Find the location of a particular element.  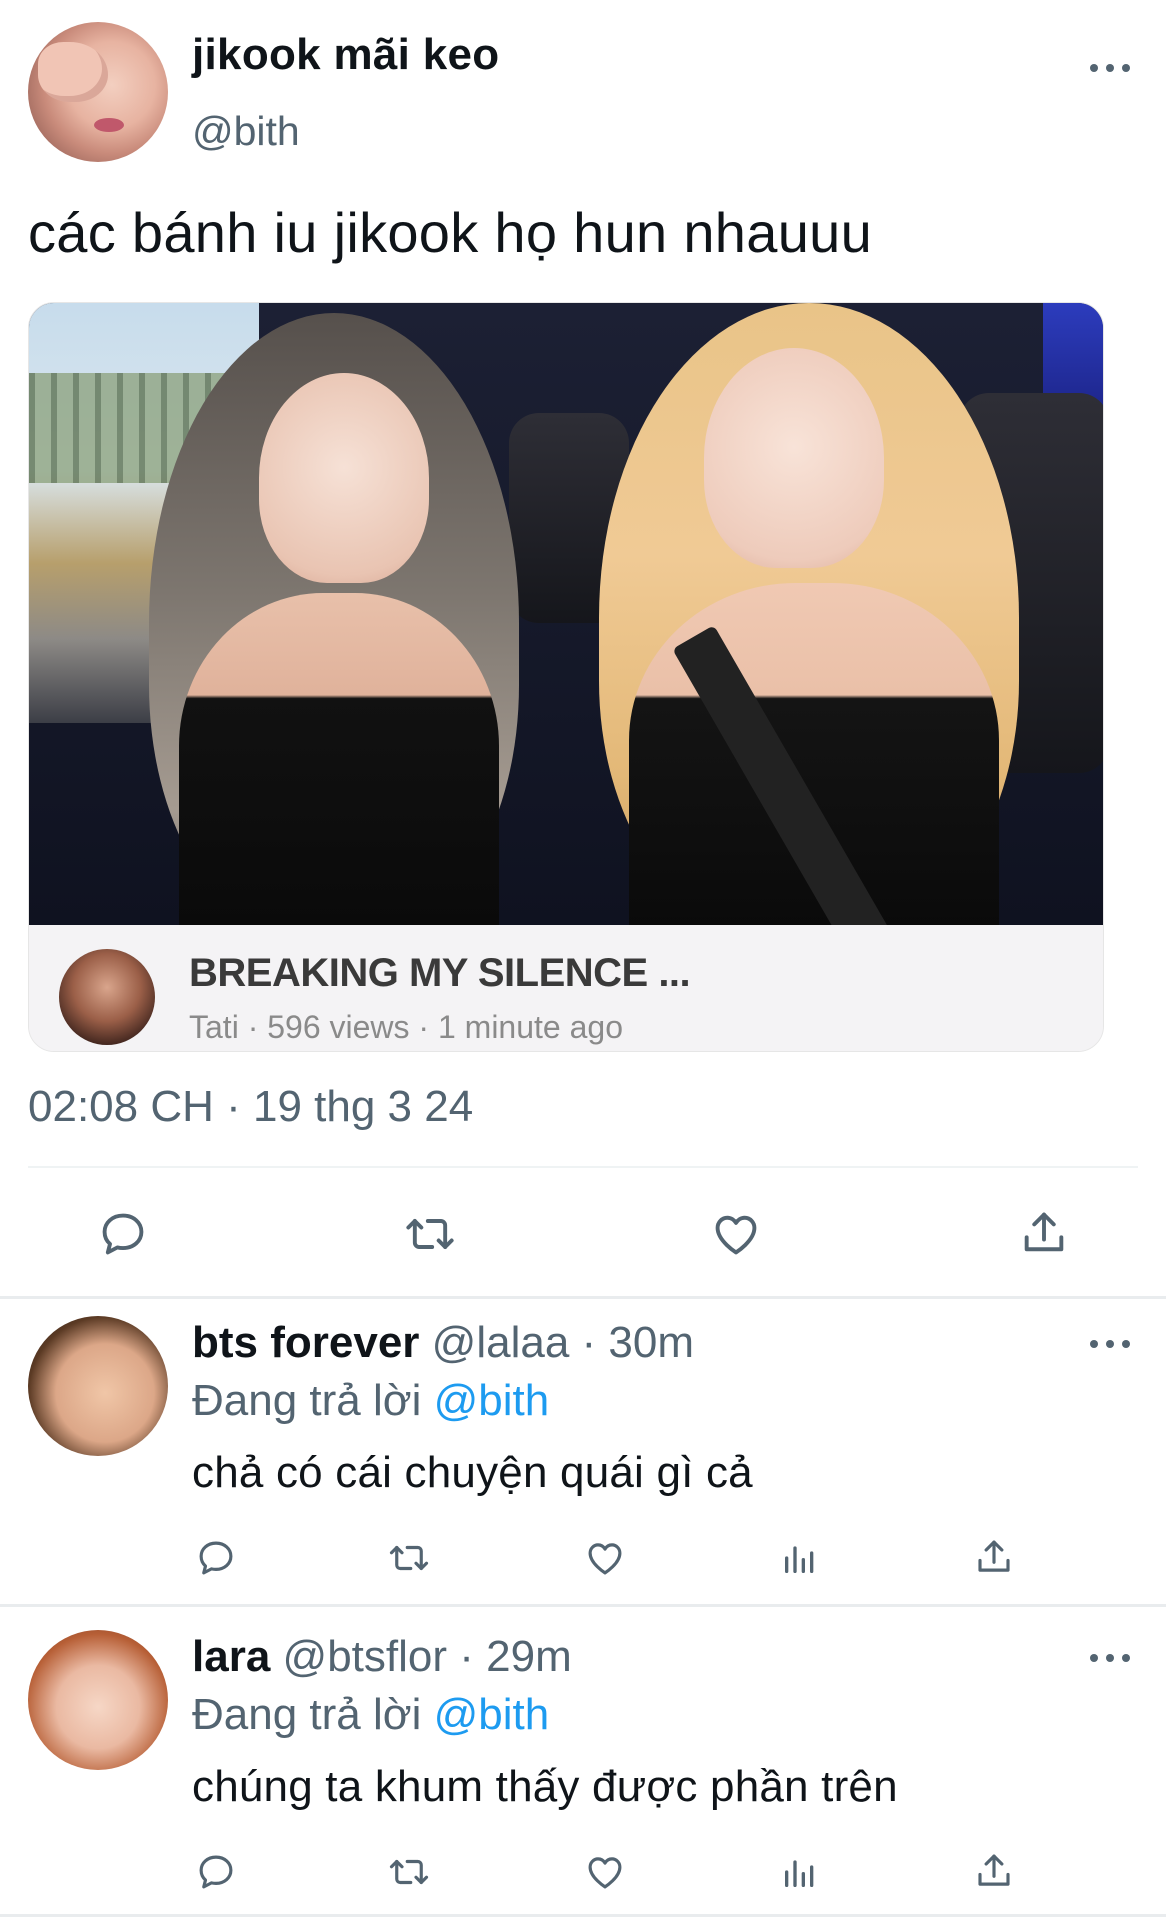

reply-time: 29m is located at coordinates (529, 1656).